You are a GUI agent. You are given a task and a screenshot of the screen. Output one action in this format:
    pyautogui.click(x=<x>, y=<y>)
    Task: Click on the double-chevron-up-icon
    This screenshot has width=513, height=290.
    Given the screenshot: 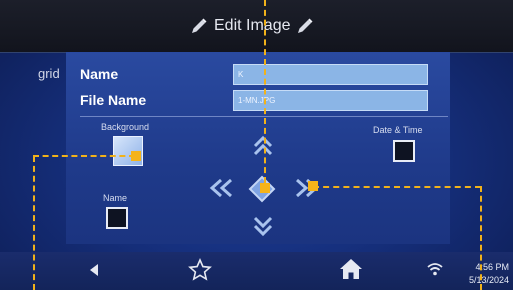 What is the action you would take?
    pyautogui.click(x=263, y=146)
    